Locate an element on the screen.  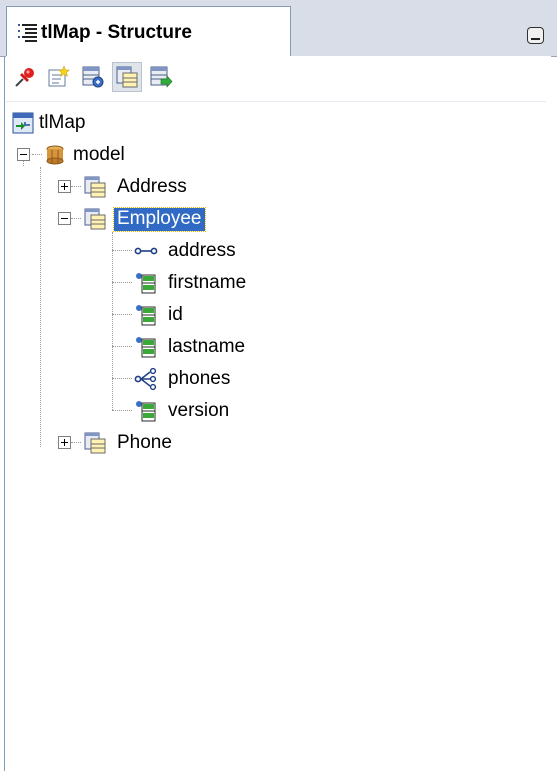
tree-node-phone: Phone is located at coordinates (127, 443).